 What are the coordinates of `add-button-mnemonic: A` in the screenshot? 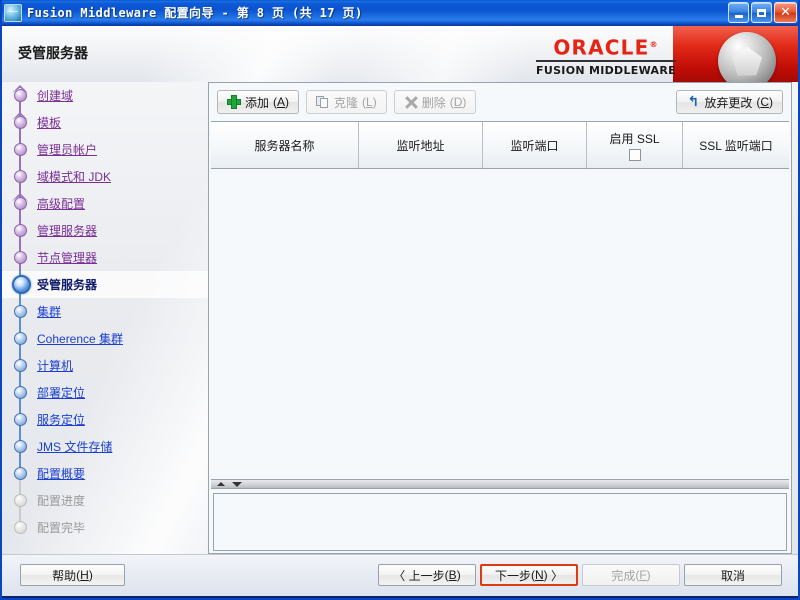 It's located at (281, 102).